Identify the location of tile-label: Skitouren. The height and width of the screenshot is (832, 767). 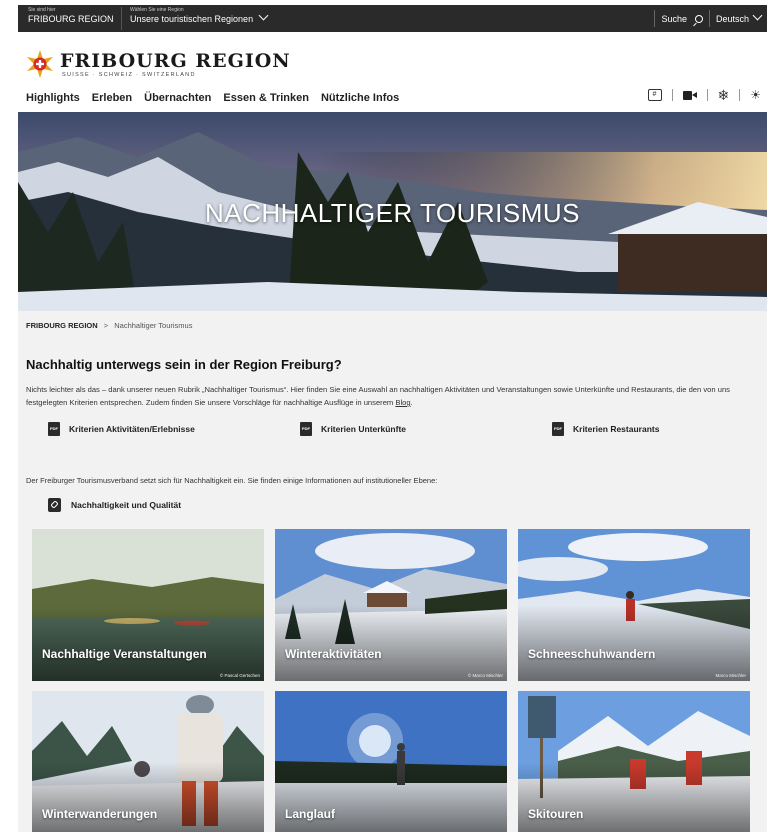
(556, 814).